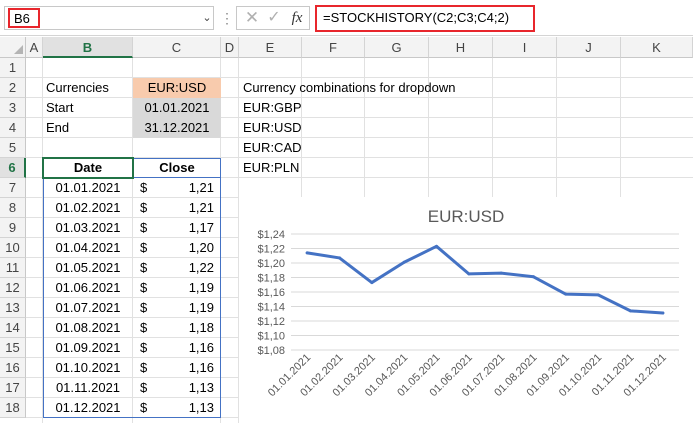 This screenshot has width=693, height=423. I want to click on row-header-18: 18, so click(13, 408).